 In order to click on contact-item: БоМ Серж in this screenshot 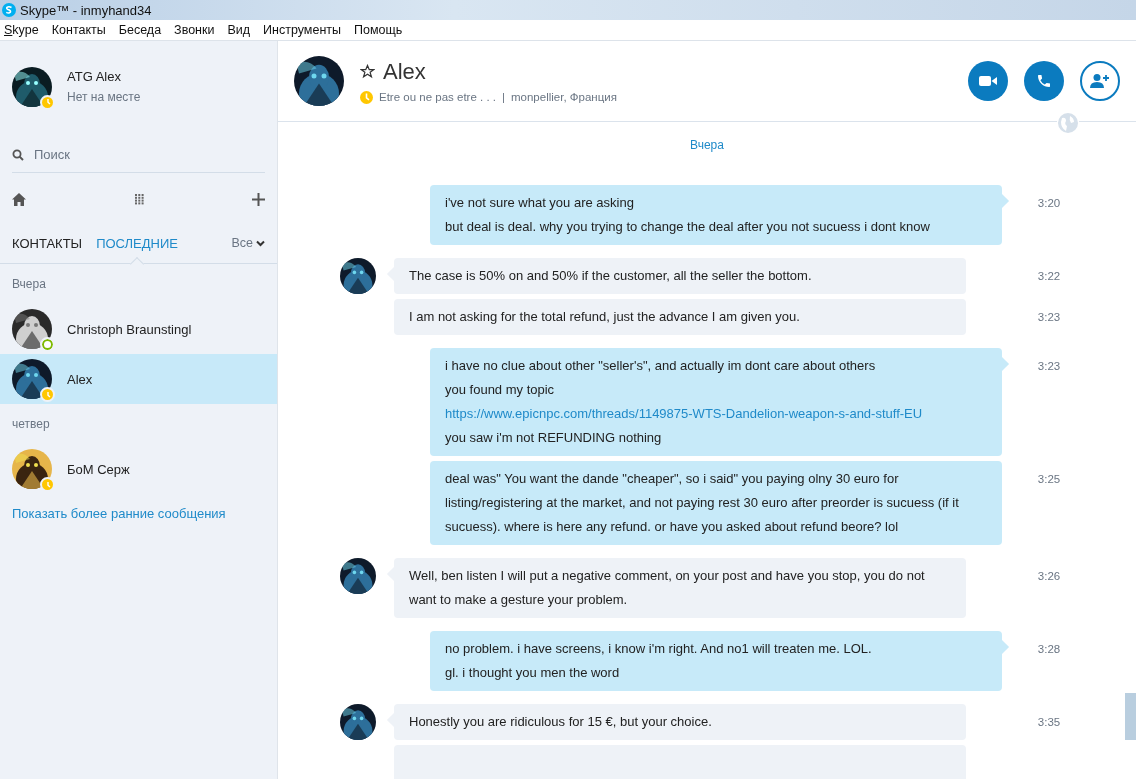, I will do `click(138, 469)`.